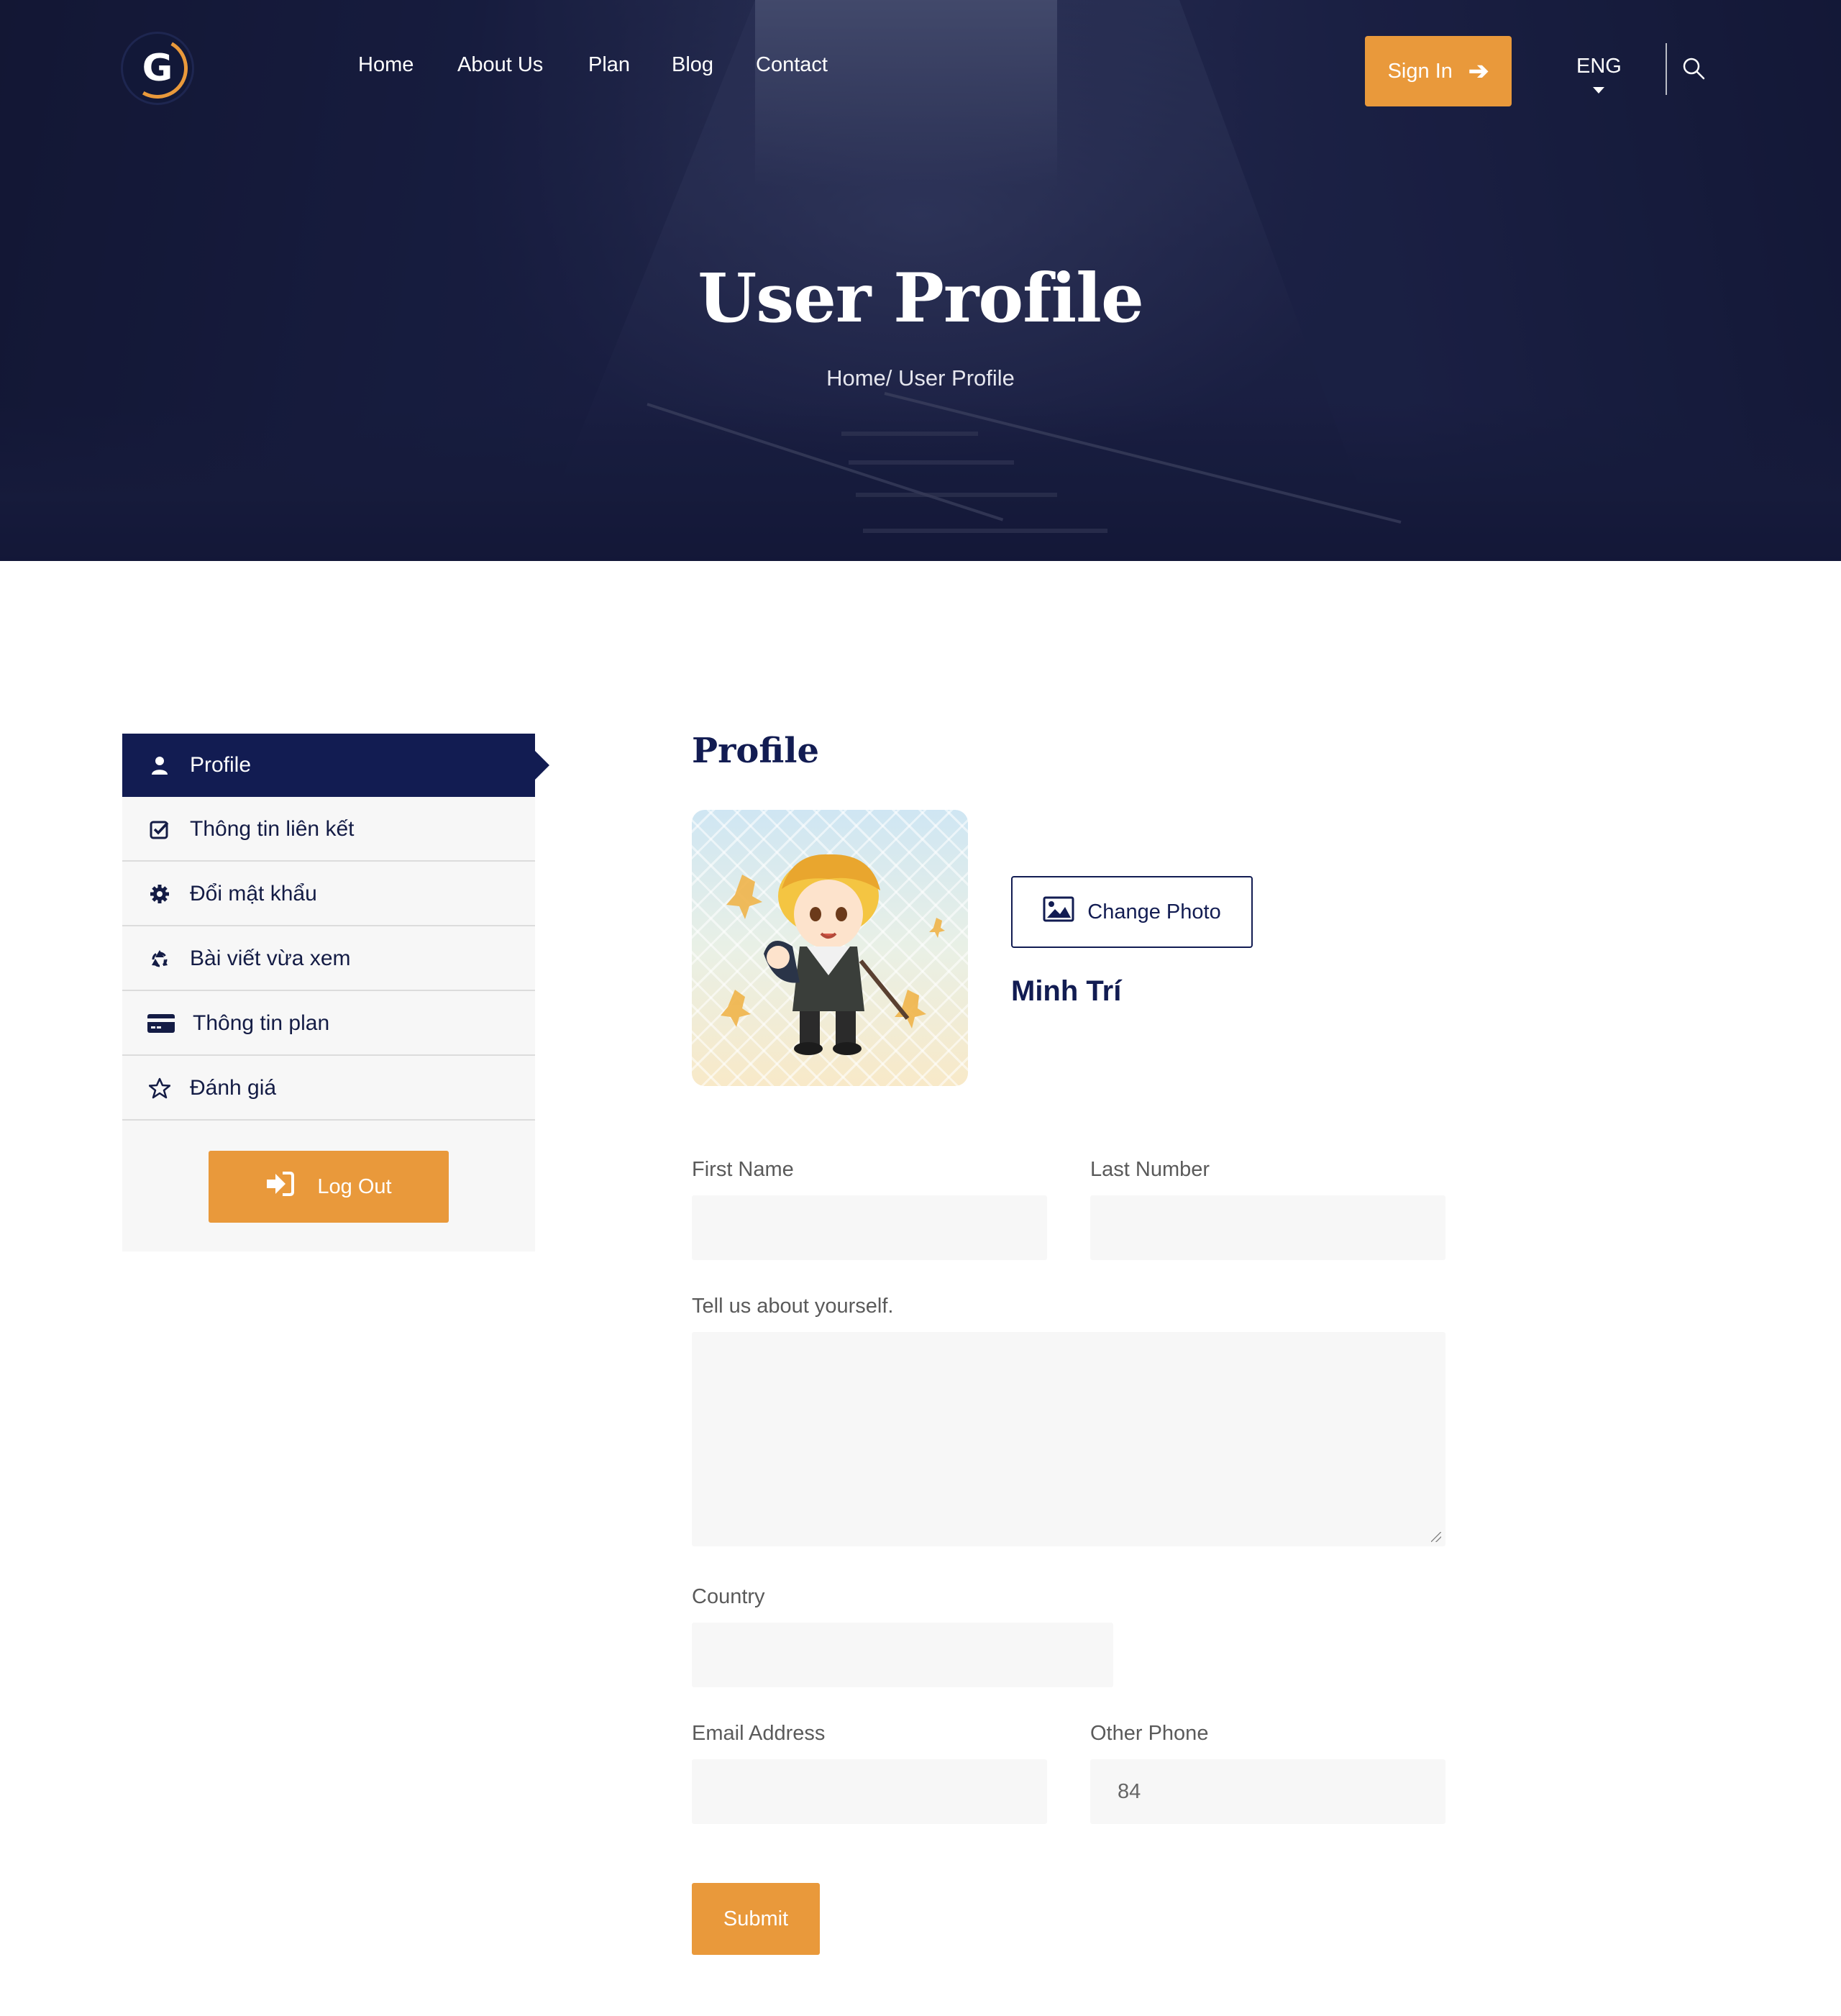 The image size is (1841, 2016). Describe the element at coordinates (1058, 912) in the screenshot. I see `image-icon` at that location.